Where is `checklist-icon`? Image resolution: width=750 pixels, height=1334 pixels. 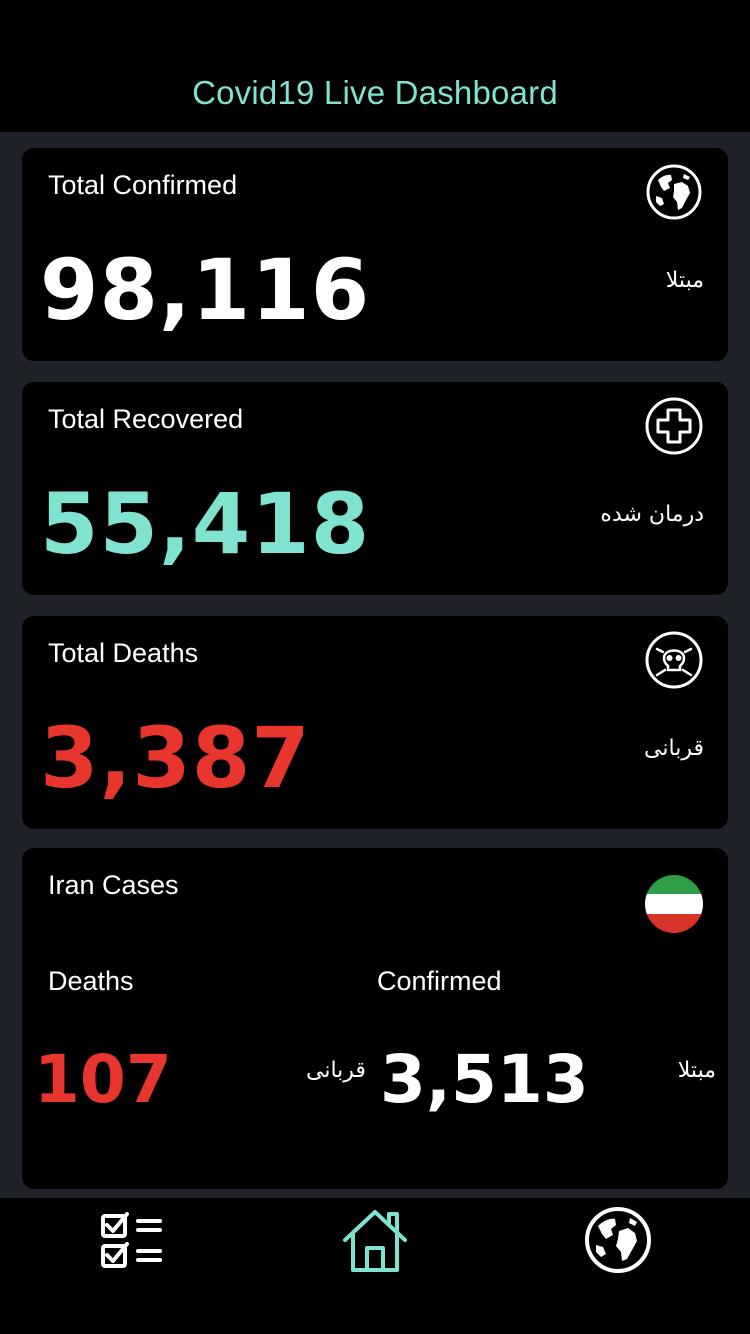
checklist-icon is located at coordinates (131, 1240).